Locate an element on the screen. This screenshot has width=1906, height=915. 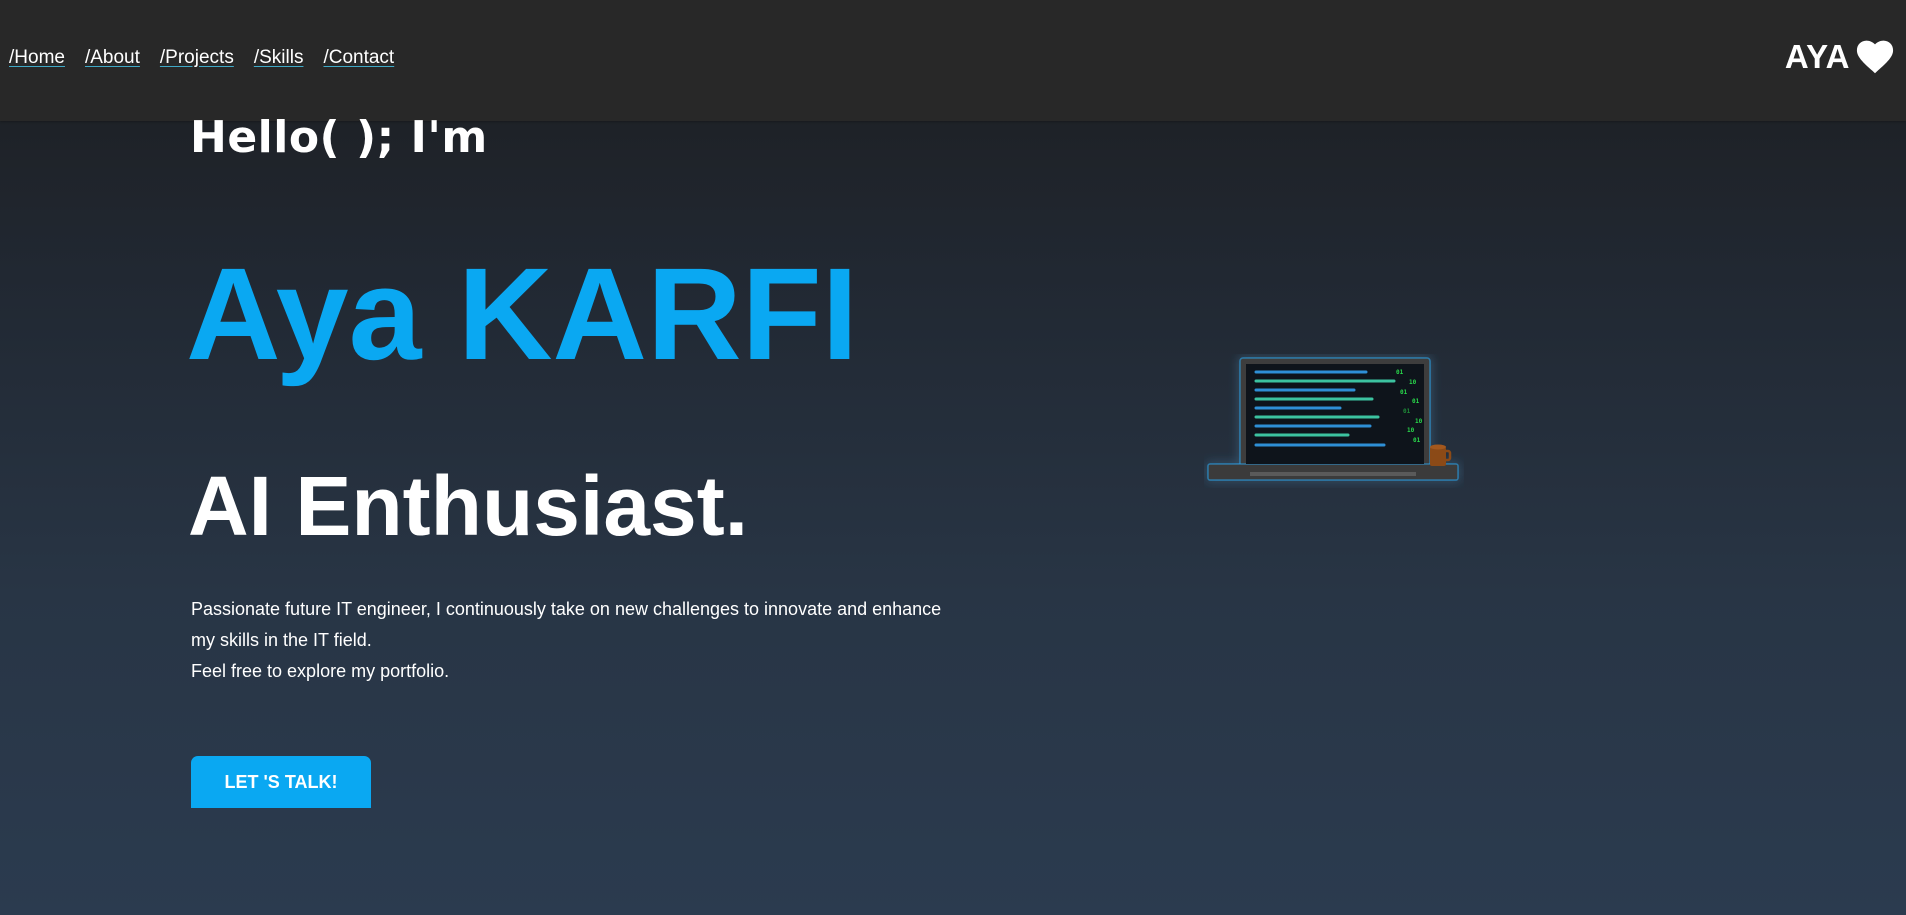
brand-logo: AYA is located at coordinates (1839, 57).